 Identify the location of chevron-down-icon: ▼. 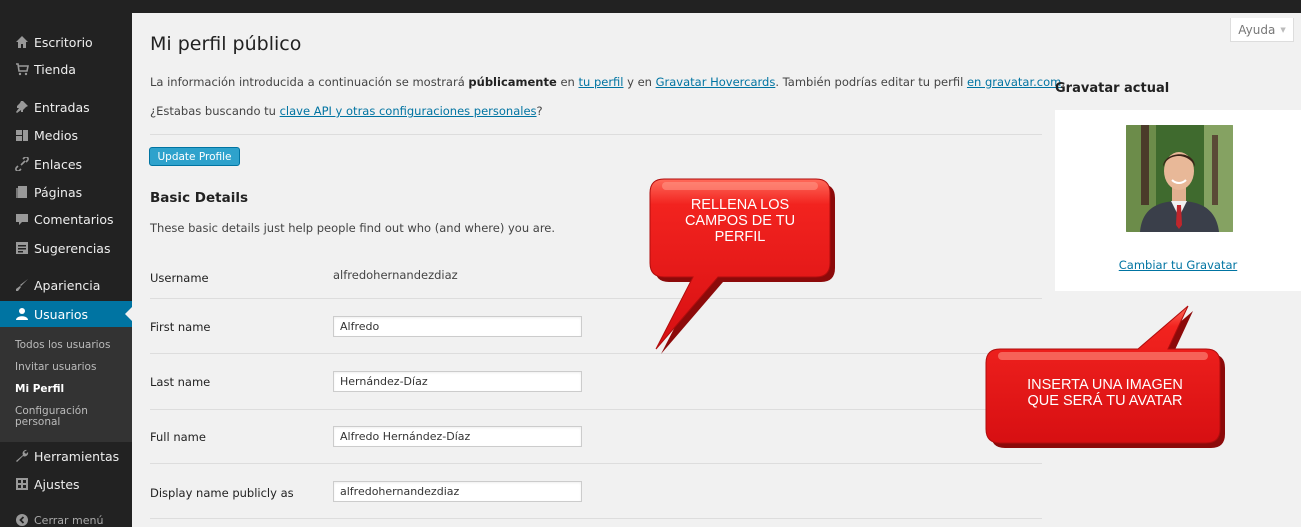
(1283, 29).